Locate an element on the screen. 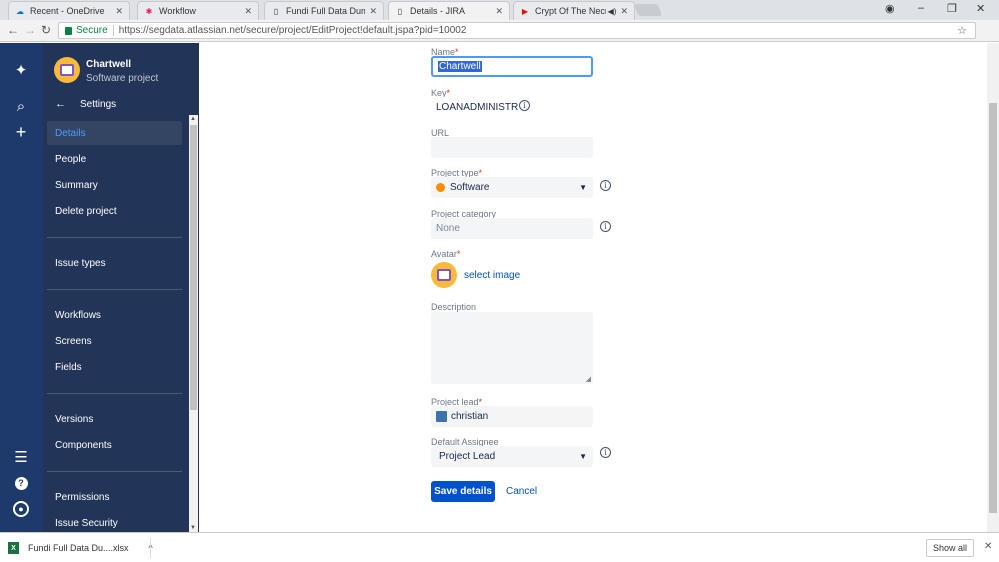 This screenshot has width=999, height=562. reload-icon: ↻ is located at coordinates (46, 30).